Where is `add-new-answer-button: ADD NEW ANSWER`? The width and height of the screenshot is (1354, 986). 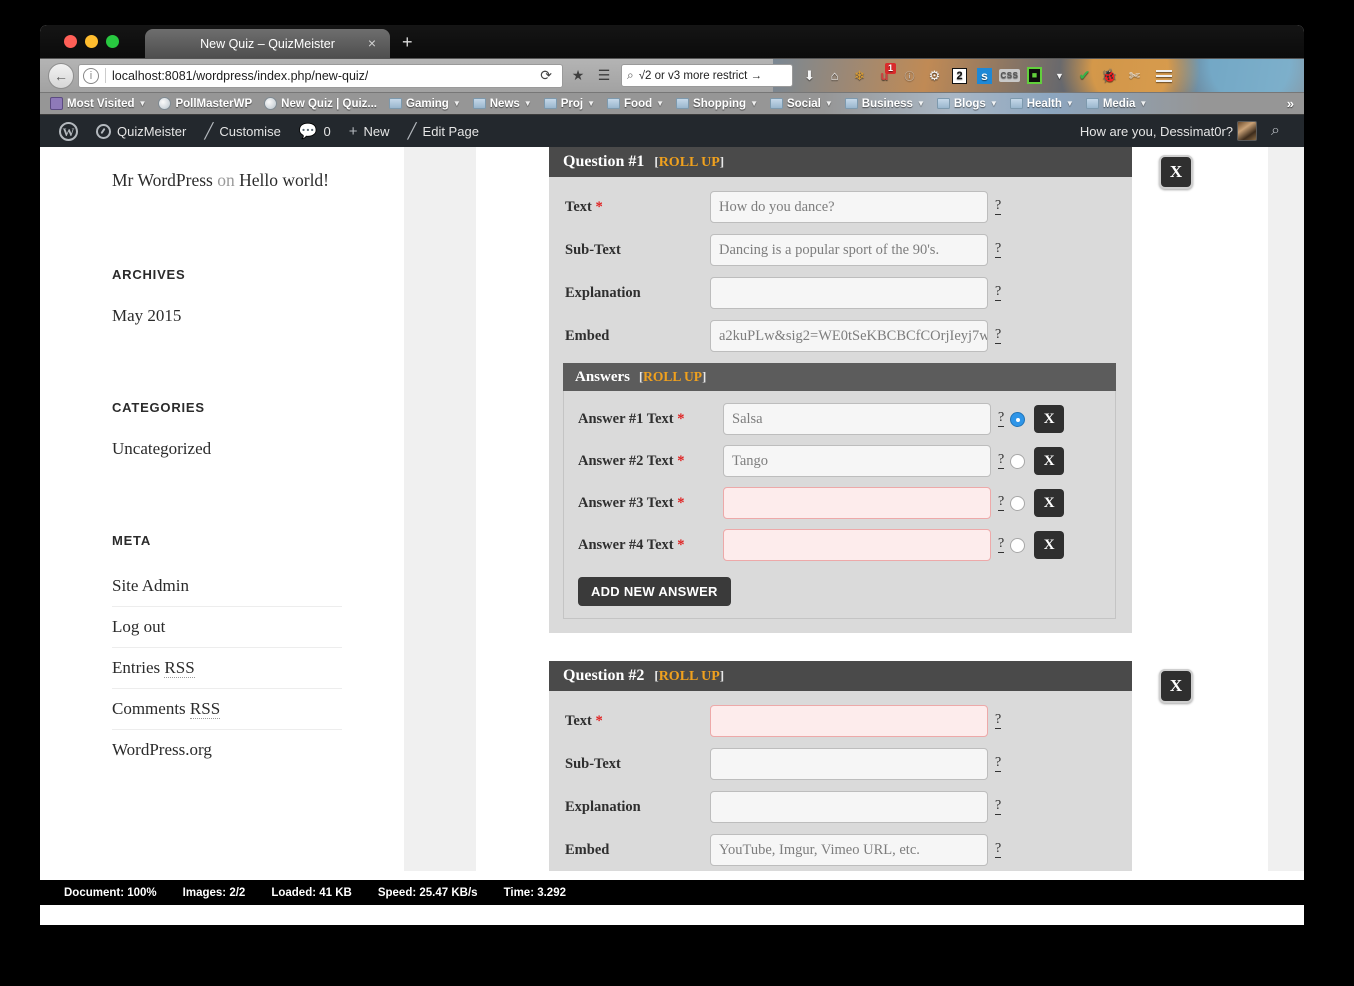 add-new-answer-button: ADD NEW ANSWER is located at coordinates (654, 591).